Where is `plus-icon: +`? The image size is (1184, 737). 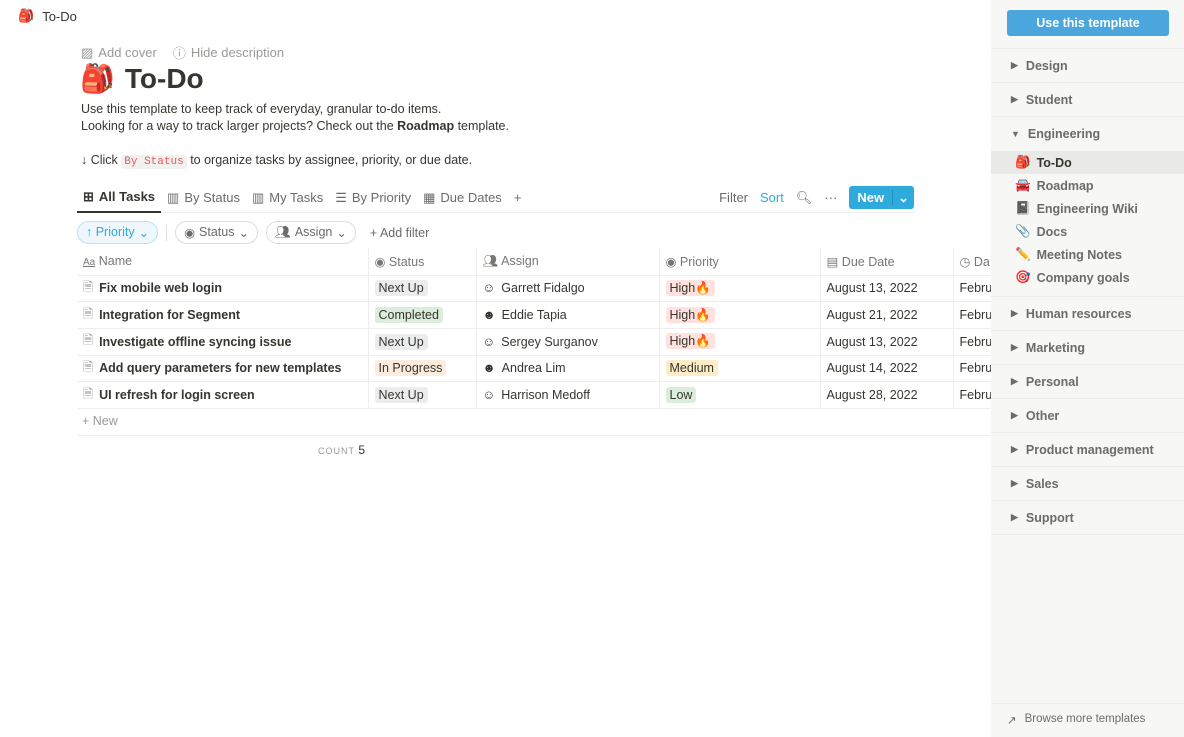
plus-icon: + is located at coordinates (517, 197).